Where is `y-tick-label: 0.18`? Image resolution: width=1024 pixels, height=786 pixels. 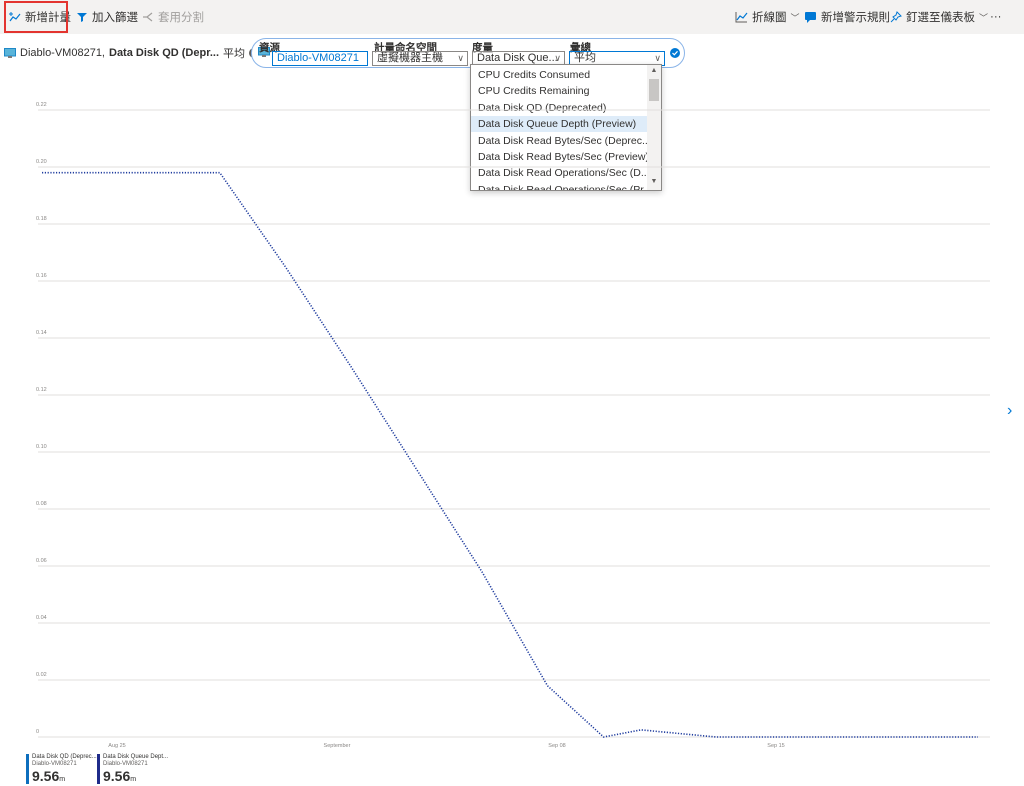 y-tick-label: 0.18 is located at coordinates (41, 219).